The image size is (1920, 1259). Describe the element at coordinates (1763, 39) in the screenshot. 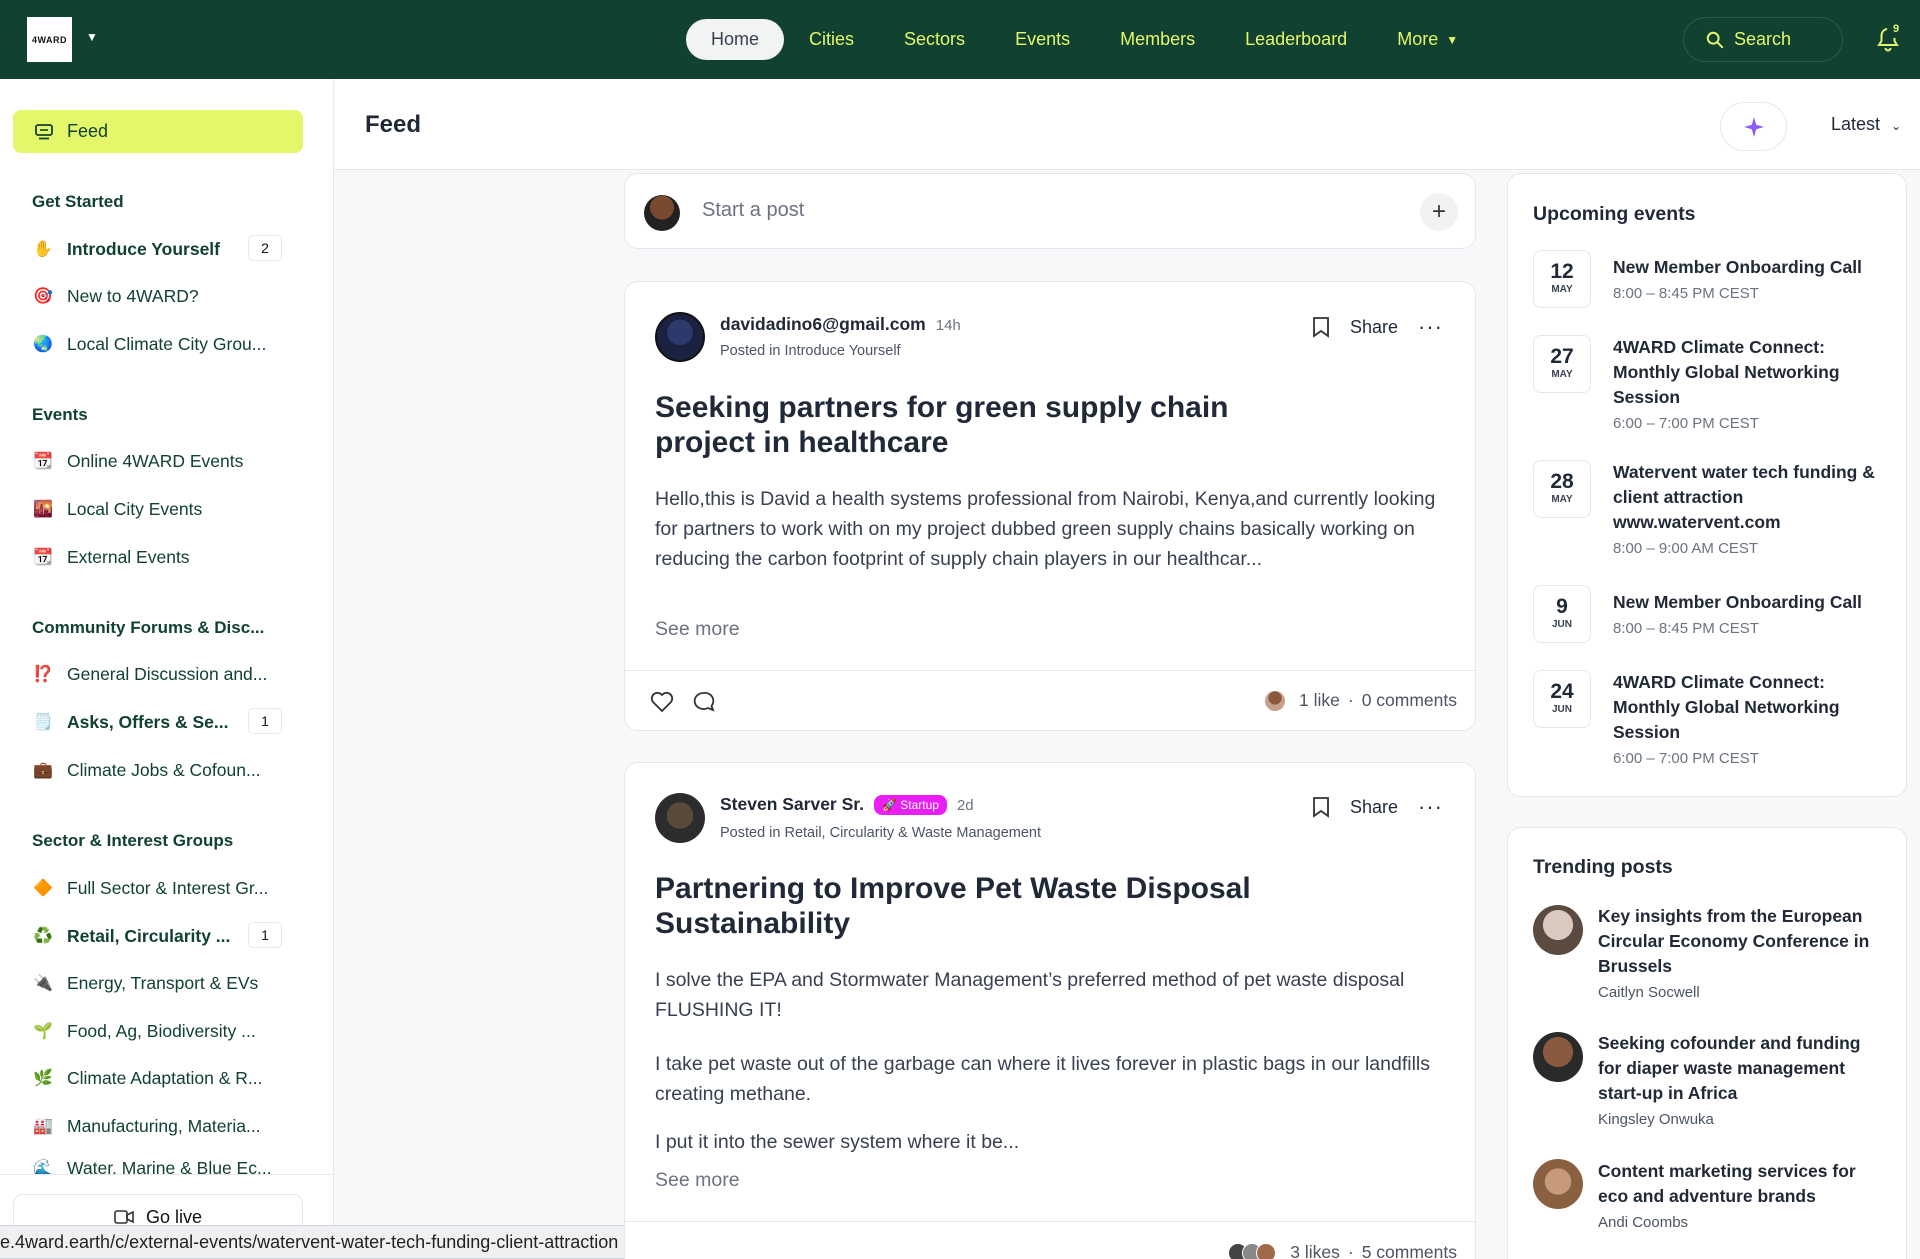

I see `search-button: Search` at that location.